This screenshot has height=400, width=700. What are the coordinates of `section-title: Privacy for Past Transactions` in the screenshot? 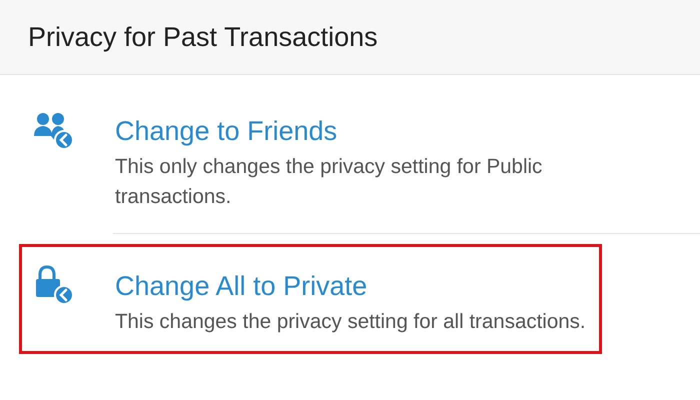 It's located at (203, 37).